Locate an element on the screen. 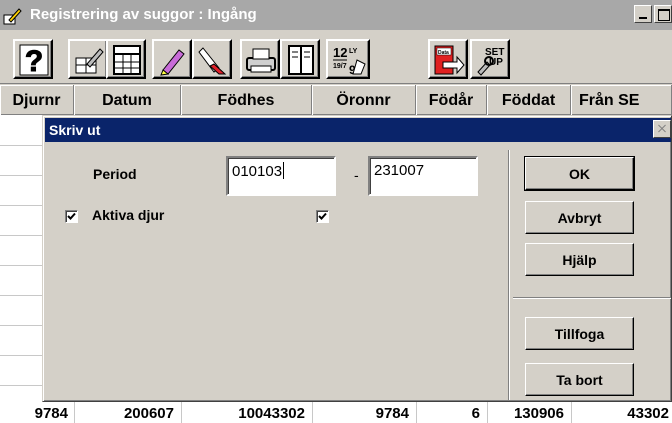  date-calc-tool-button: 12 LY 19/7 9 is located at coordinates (348, 59).